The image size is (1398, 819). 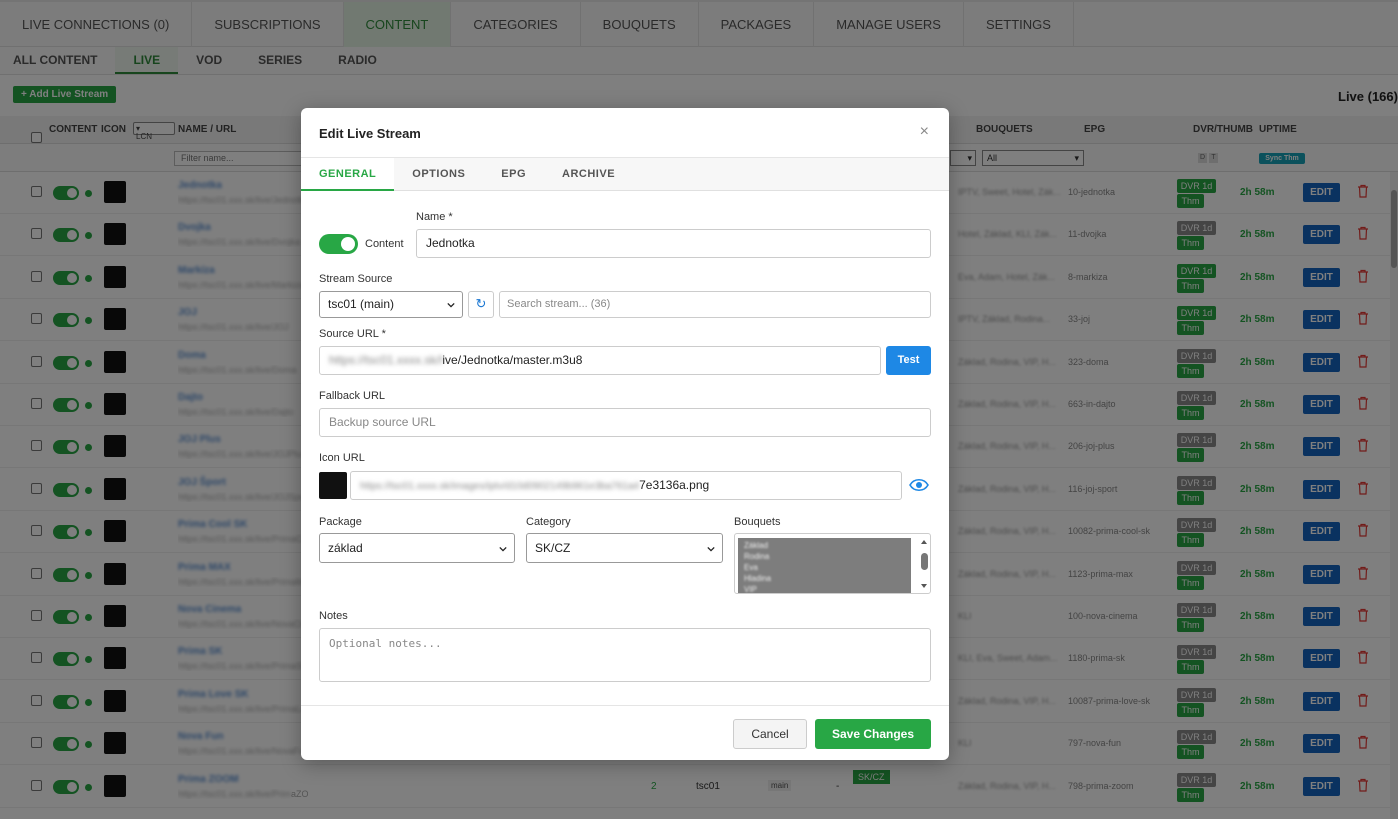 I want to click on fallback-url-label: Fallback URL, so click(x=352, y=396).